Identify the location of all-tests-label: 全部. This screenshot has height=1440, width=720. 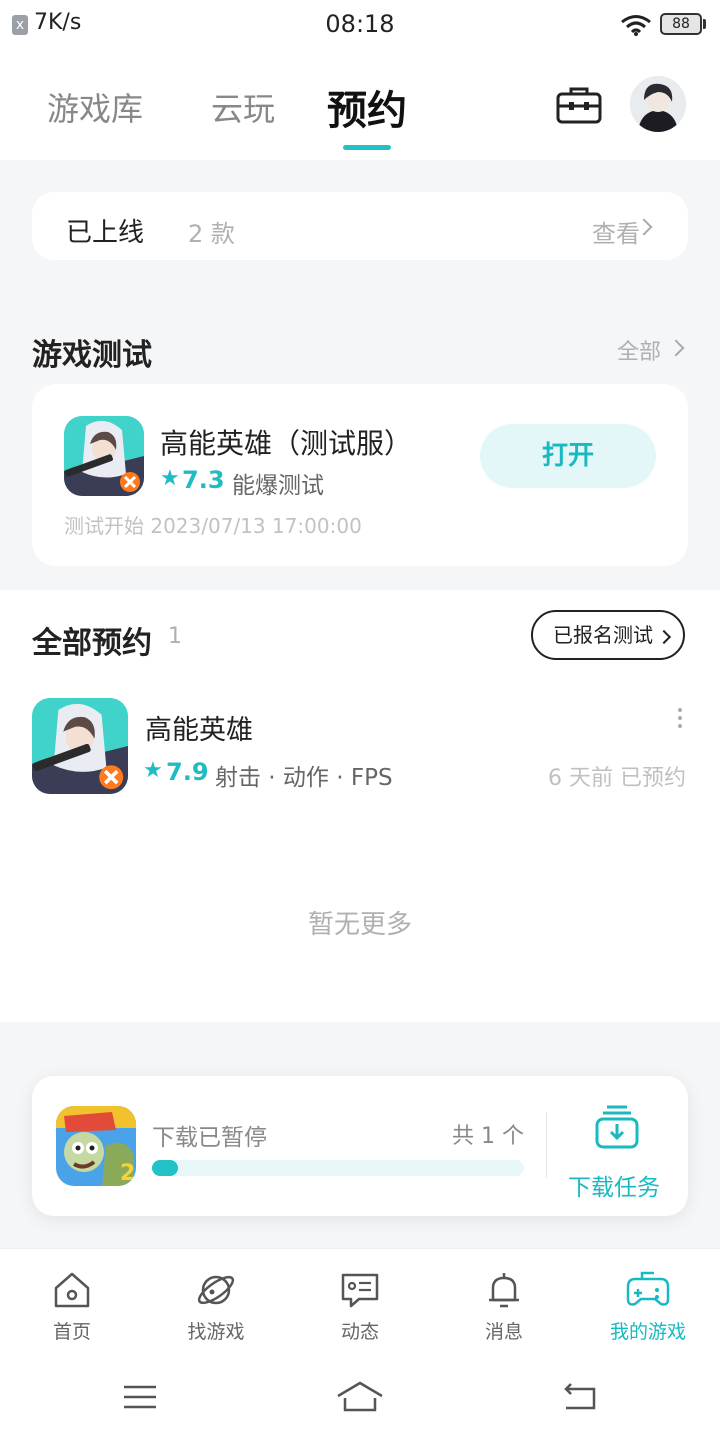
(639, 352).